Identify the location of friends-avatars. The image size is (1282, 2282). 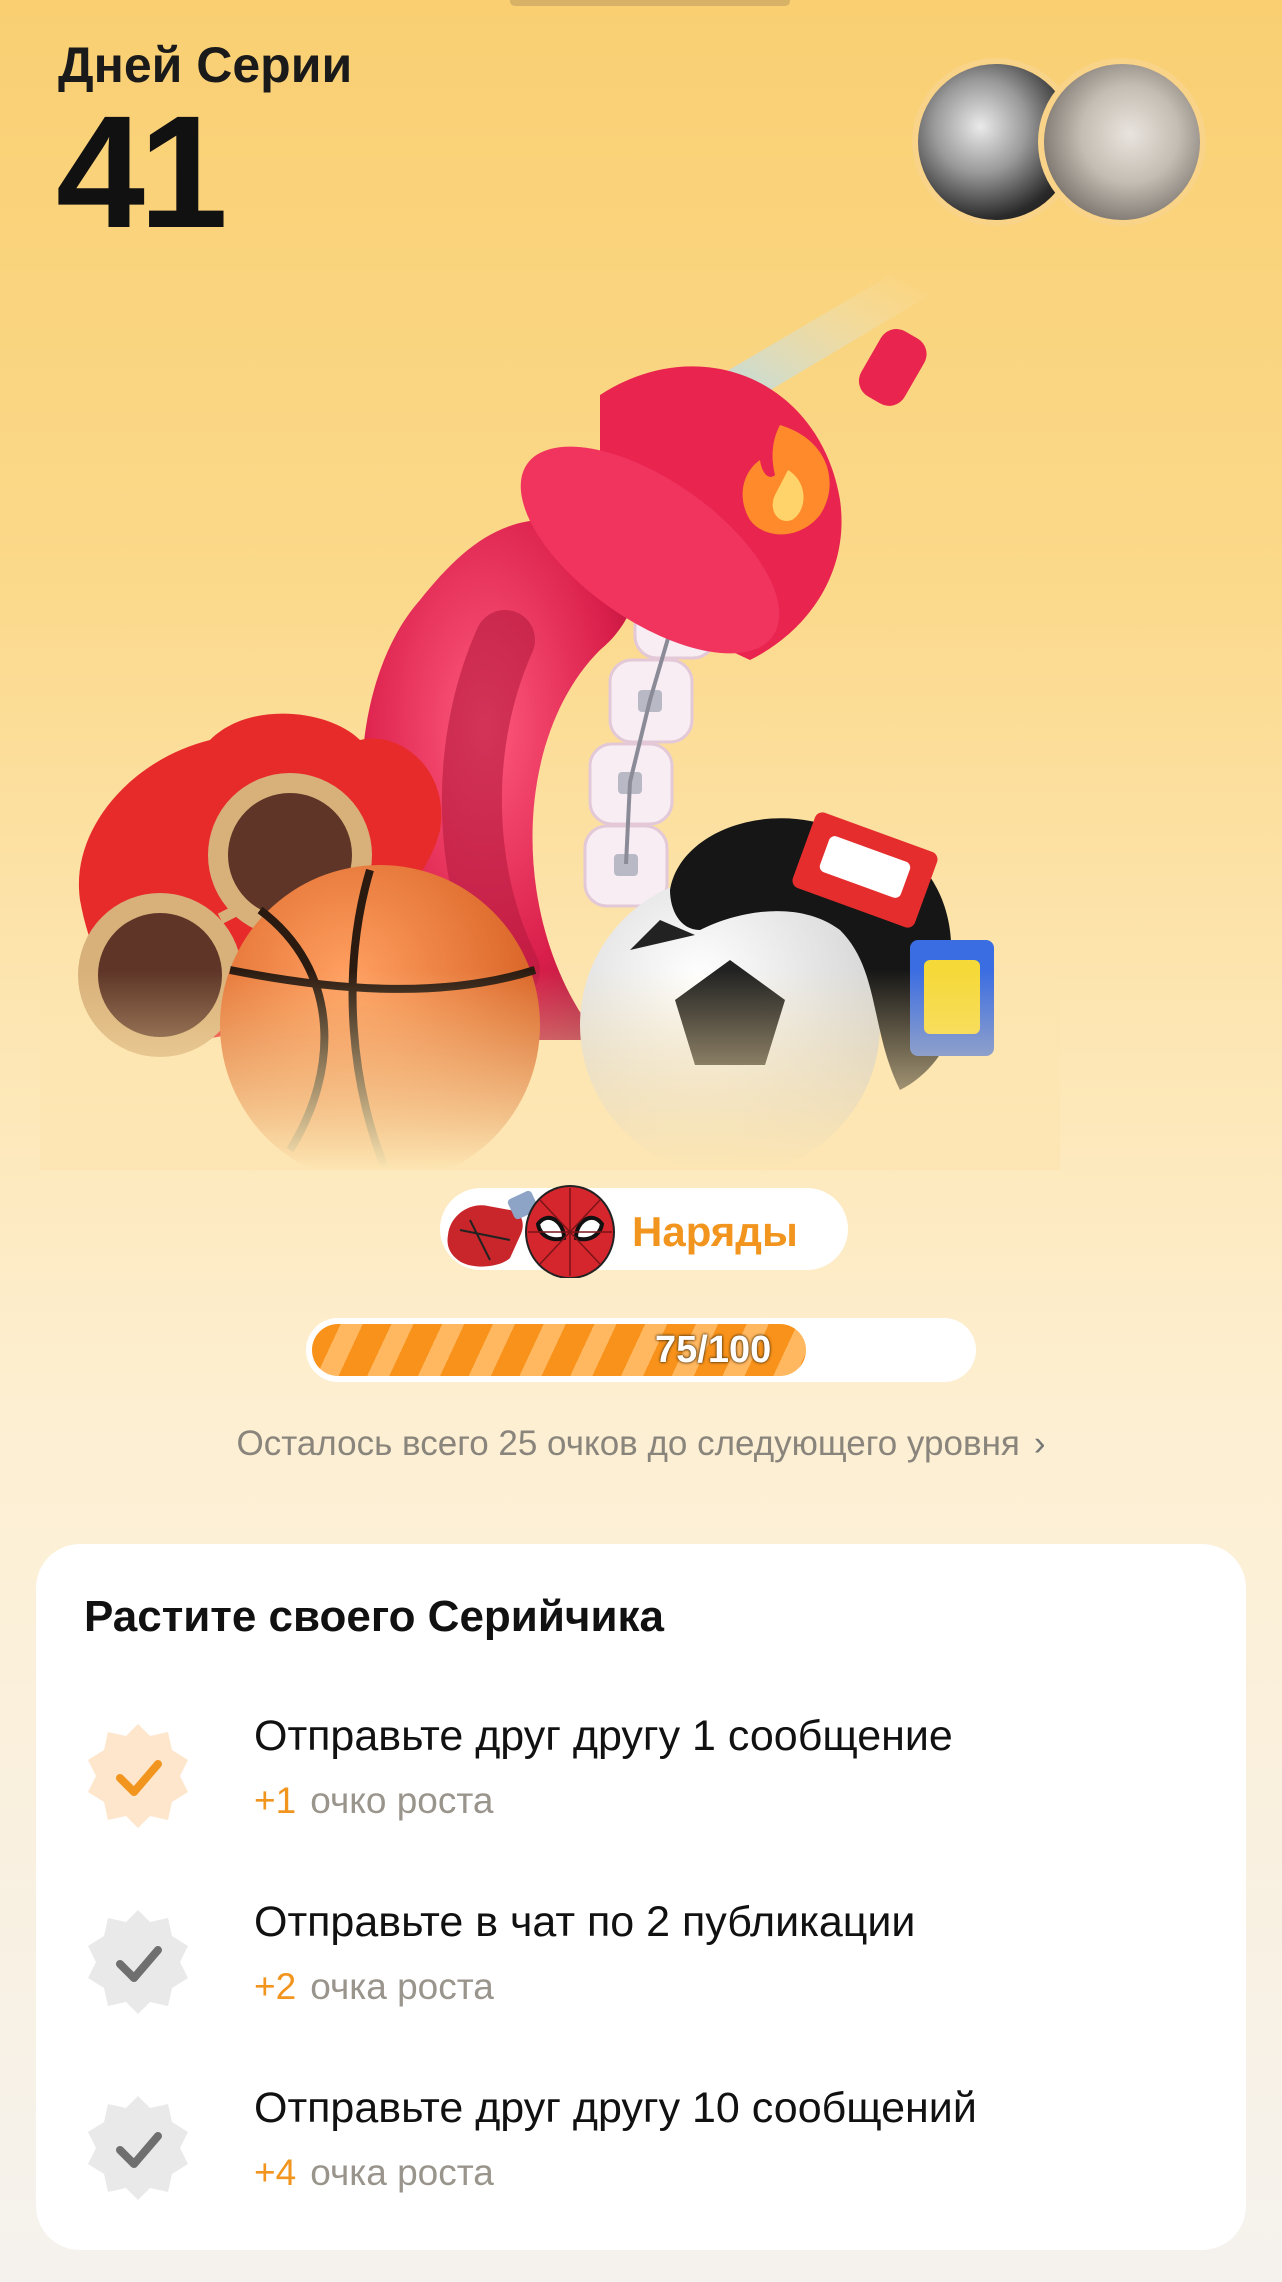
(1062, 143).